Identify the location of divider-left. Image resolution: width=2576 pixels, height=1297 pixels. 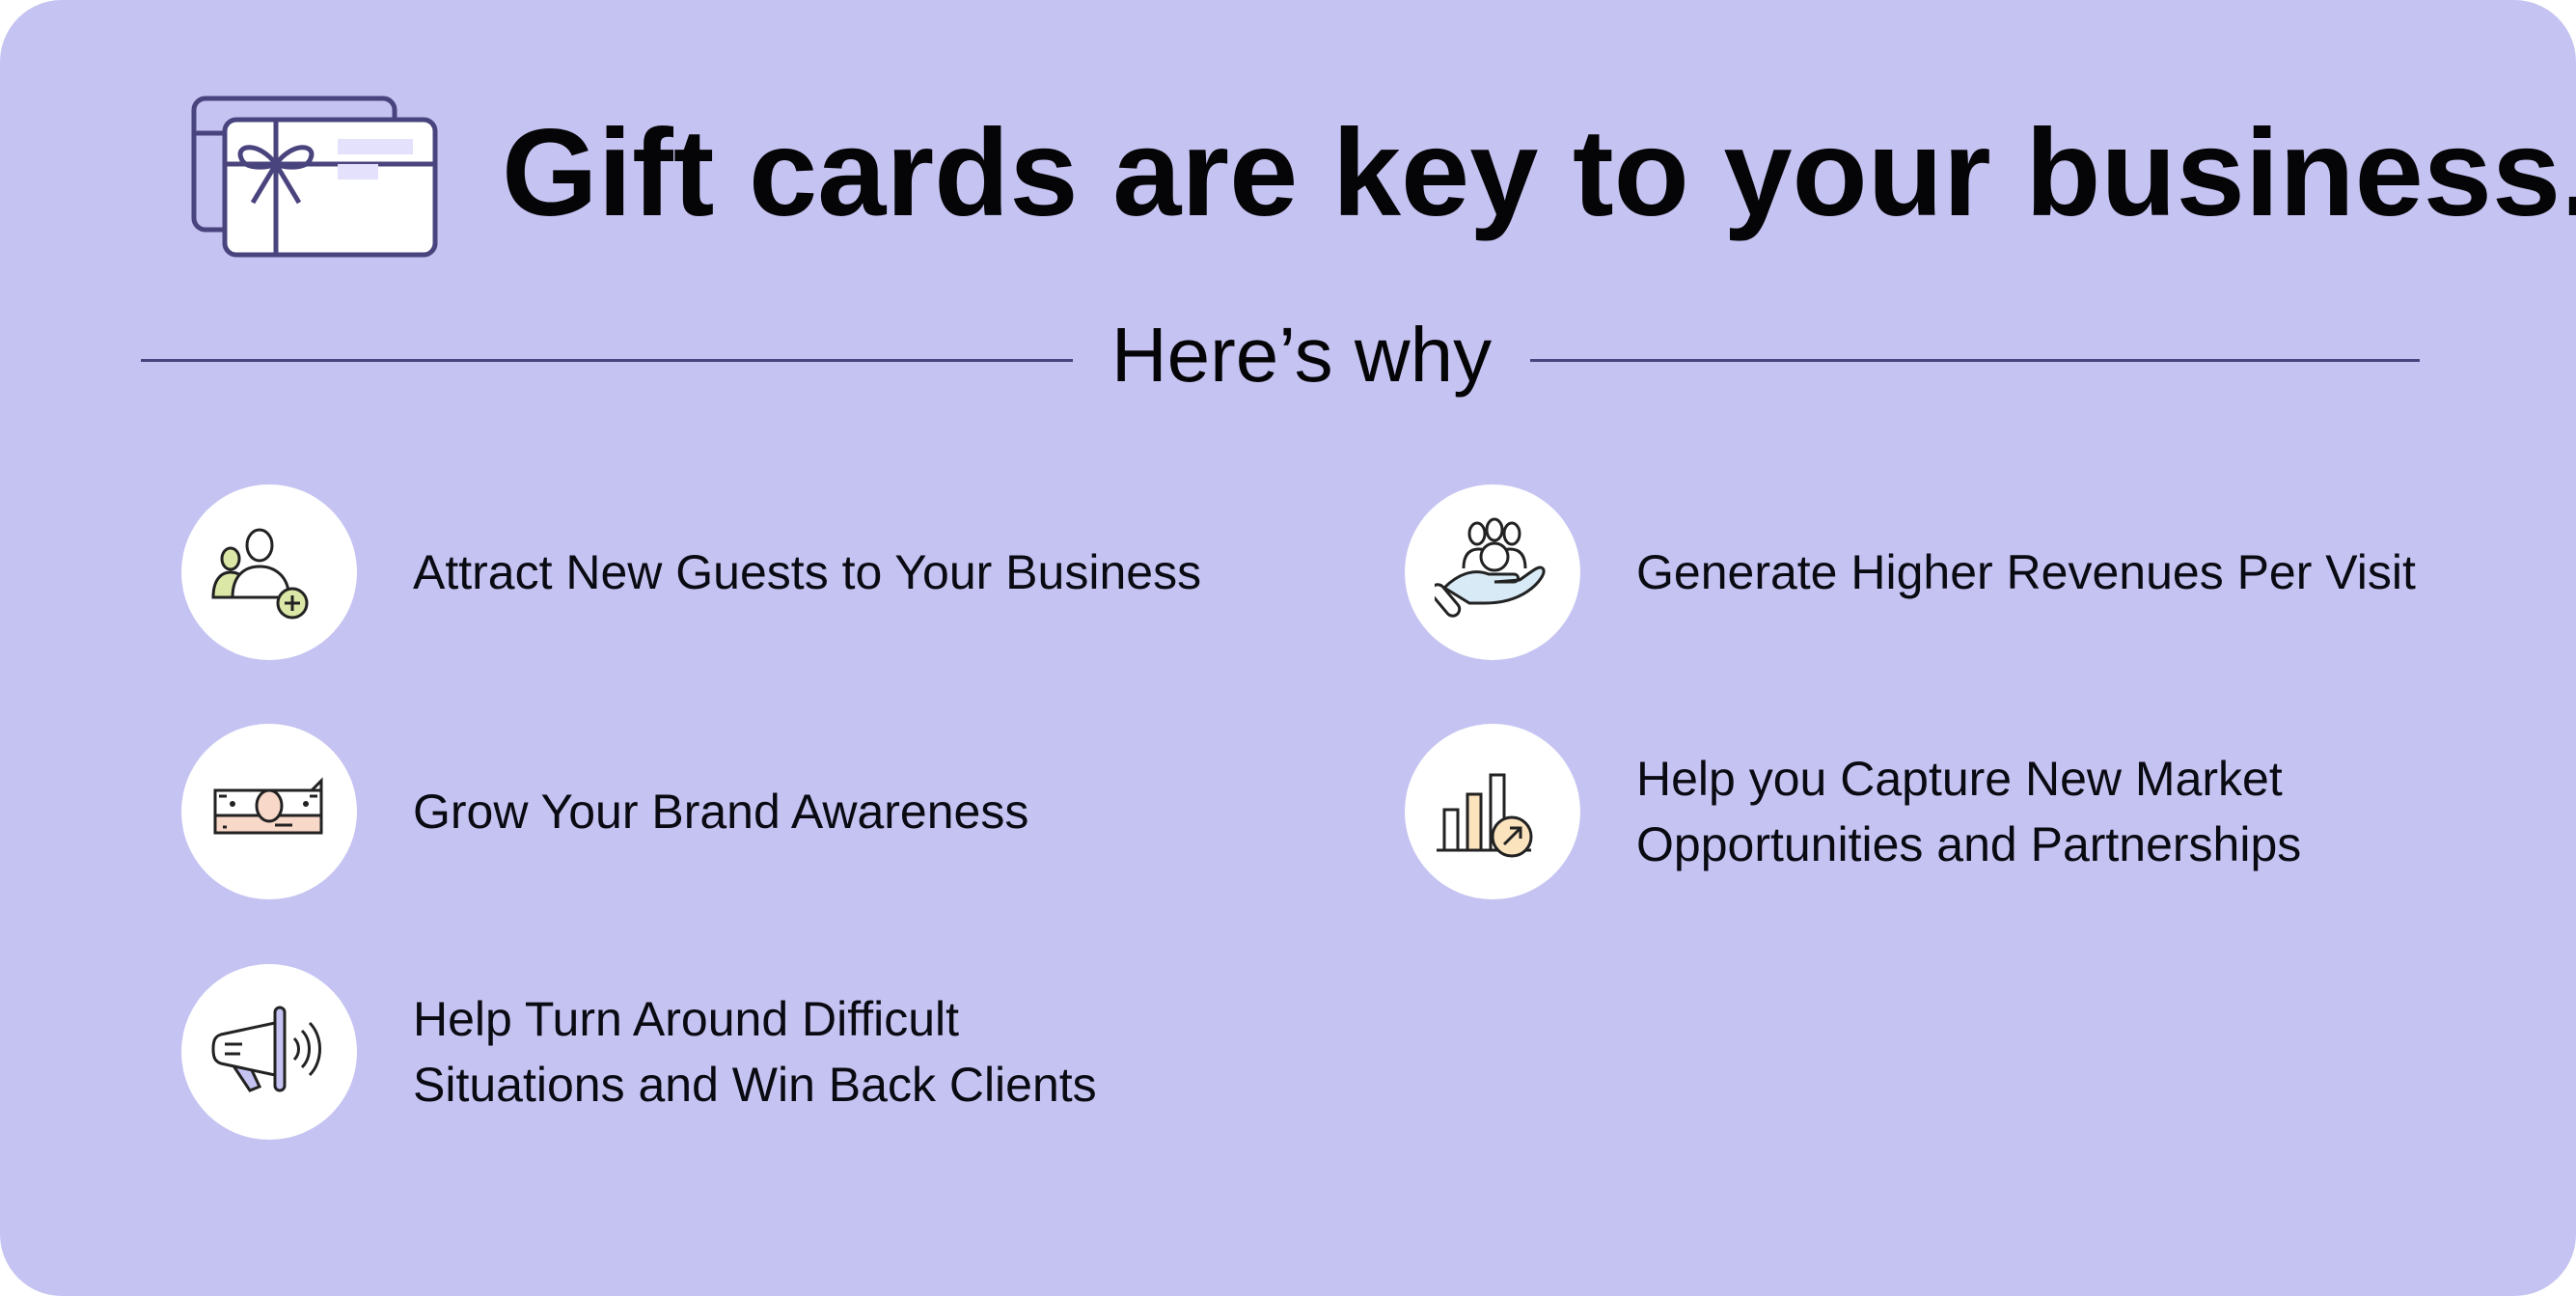
(607, 360).